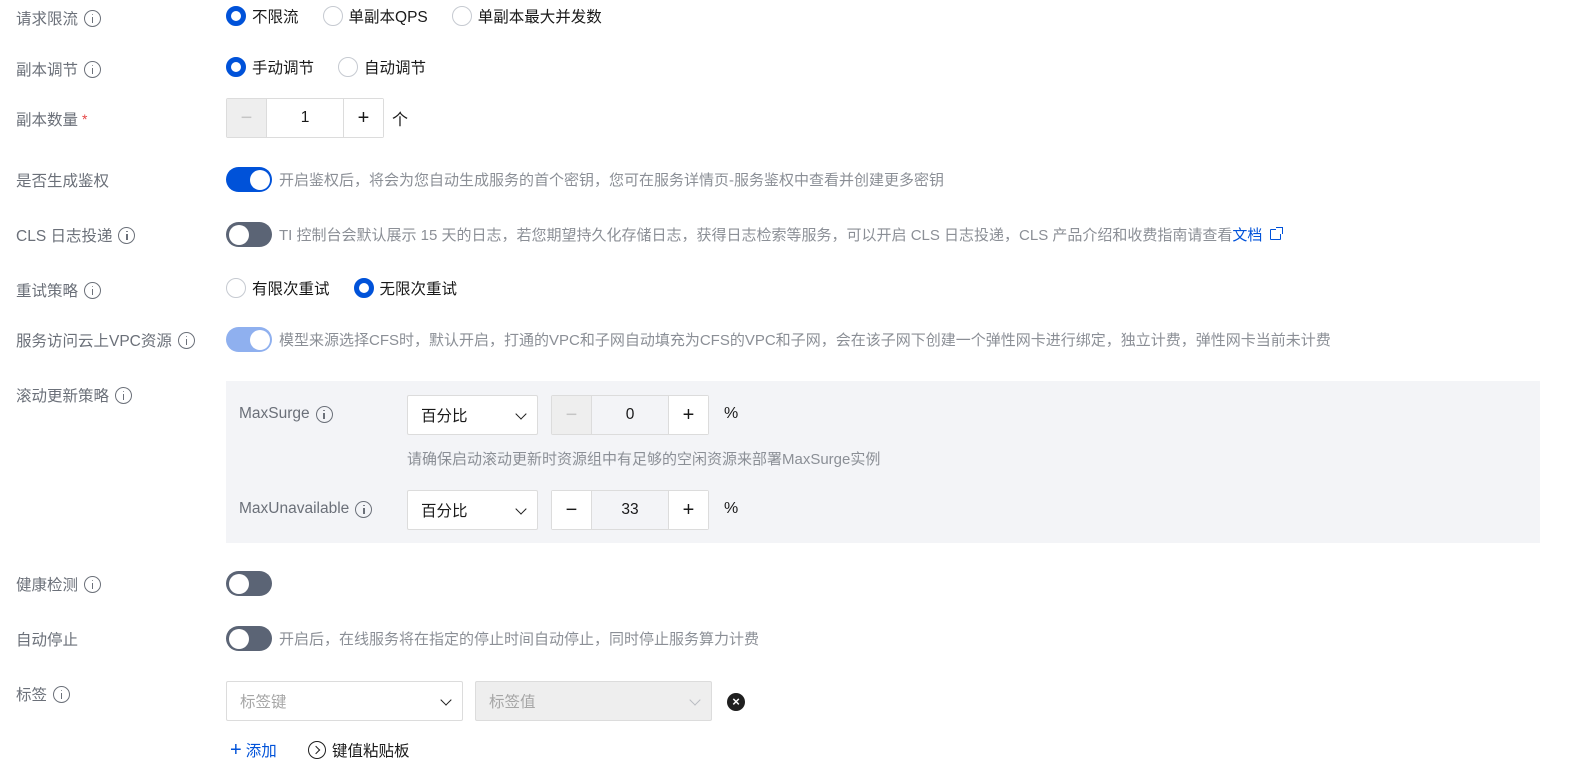 This screenshot has width=1590, height=784. What do you see at coordinates (344, 701) in the screenshot?
I see `tag-key-select: 标签键` at bounding box center [344, 701].